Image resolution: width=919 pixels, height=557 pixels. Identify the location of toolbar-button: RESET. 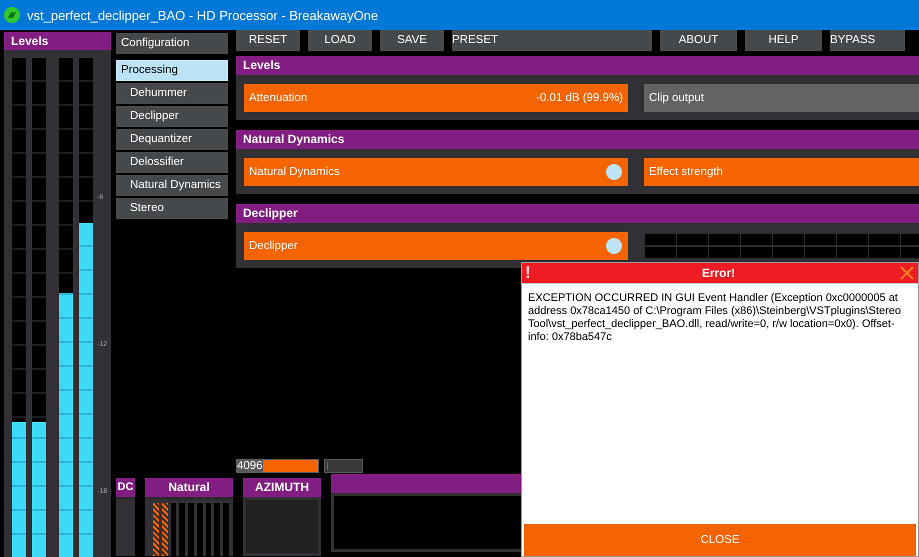
(268, 40).